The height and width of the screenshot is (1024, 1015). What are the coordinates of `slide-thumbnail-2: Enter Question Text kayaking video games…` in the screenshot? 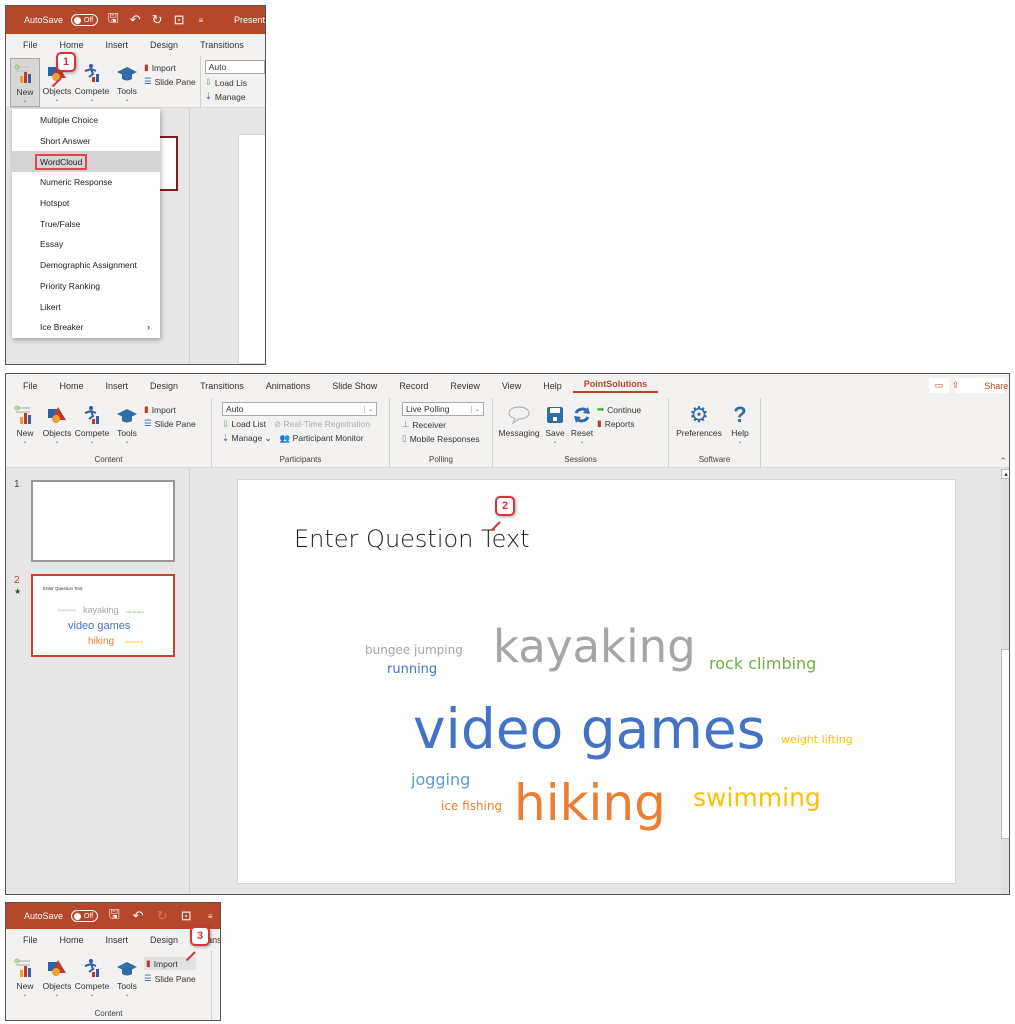 It's located at (103, 615).